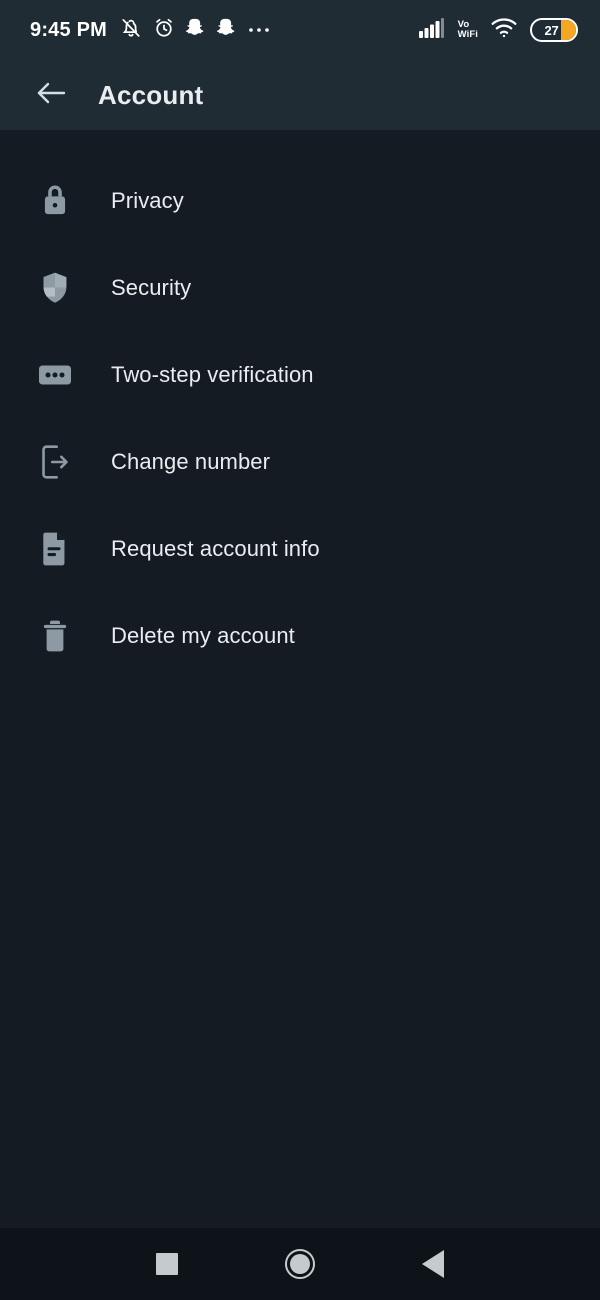  I want to click on shield-icon, so click(55, 288).